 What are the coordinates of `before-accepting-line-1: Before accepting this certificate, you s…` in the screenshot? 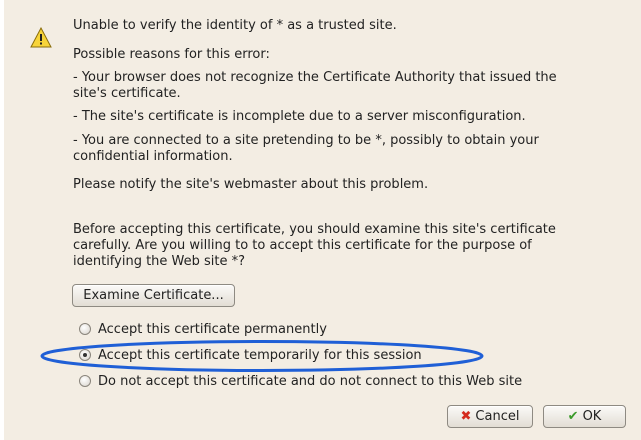 It's located at (314, 229).